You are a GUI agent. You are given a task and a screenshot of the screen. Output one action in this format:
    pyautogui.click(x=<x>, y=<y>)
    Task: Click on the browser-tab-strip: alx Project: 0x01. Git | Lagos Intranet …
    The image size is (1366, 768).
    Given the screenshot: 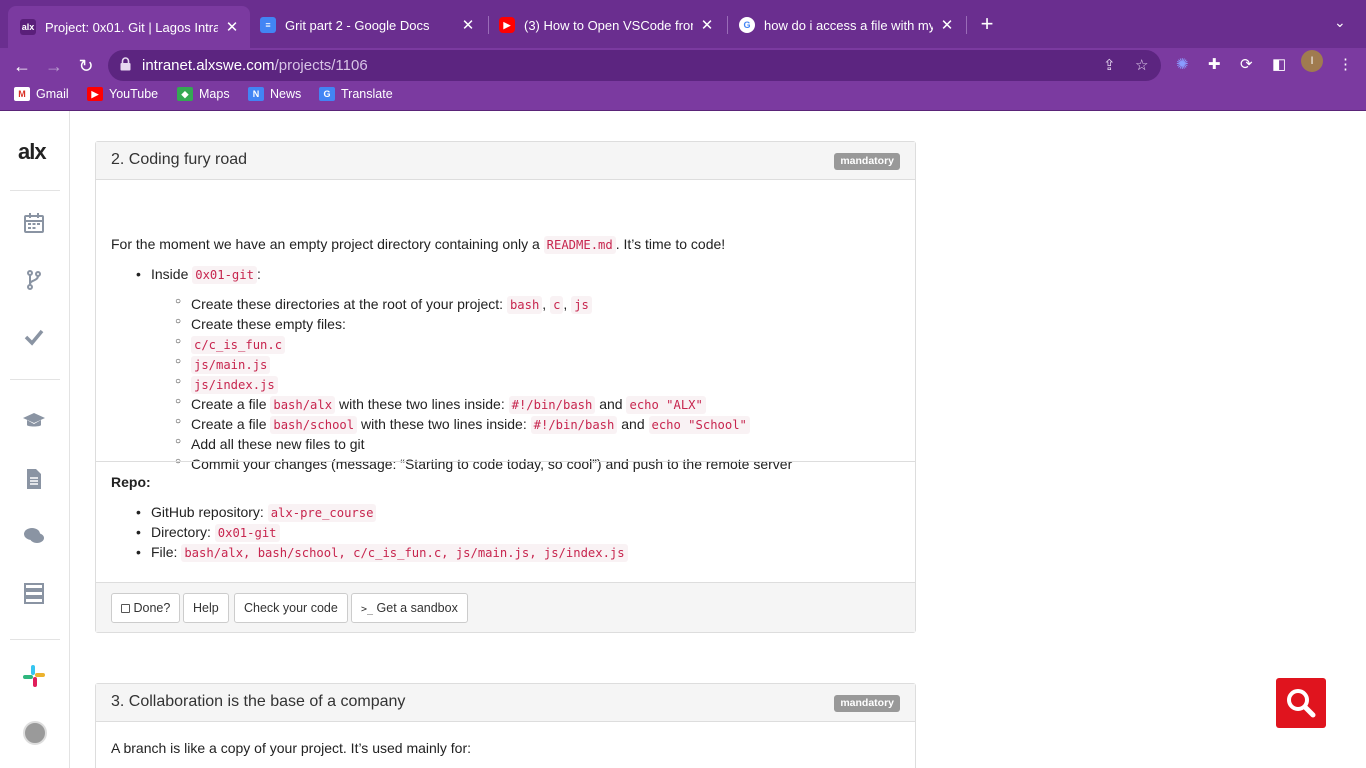 What is the action you would take?
    pyautogui.click(x=683, y=24)
    